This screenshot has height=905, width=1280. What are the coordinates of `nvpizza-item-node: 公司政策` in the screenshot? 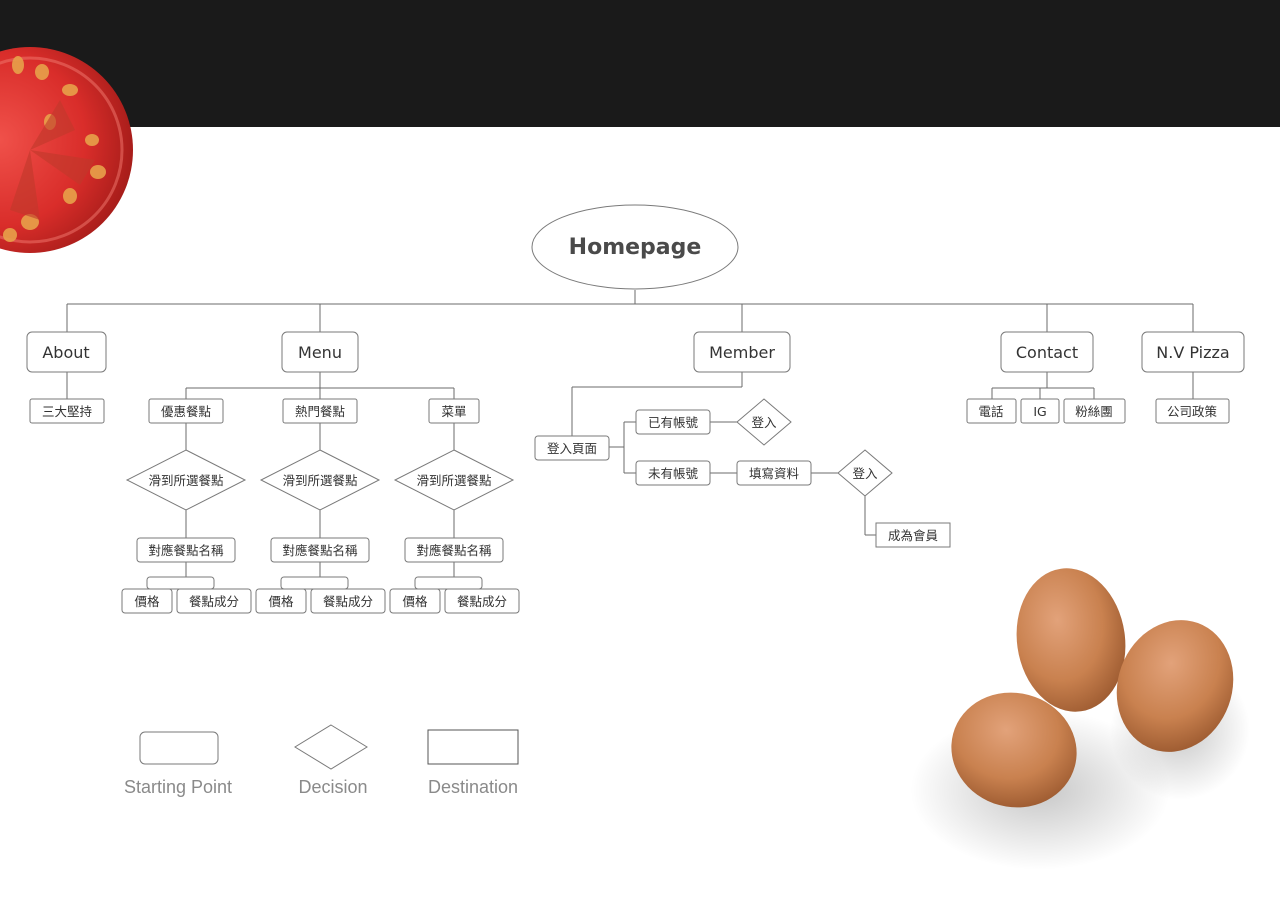 It's located at (1192, 411).